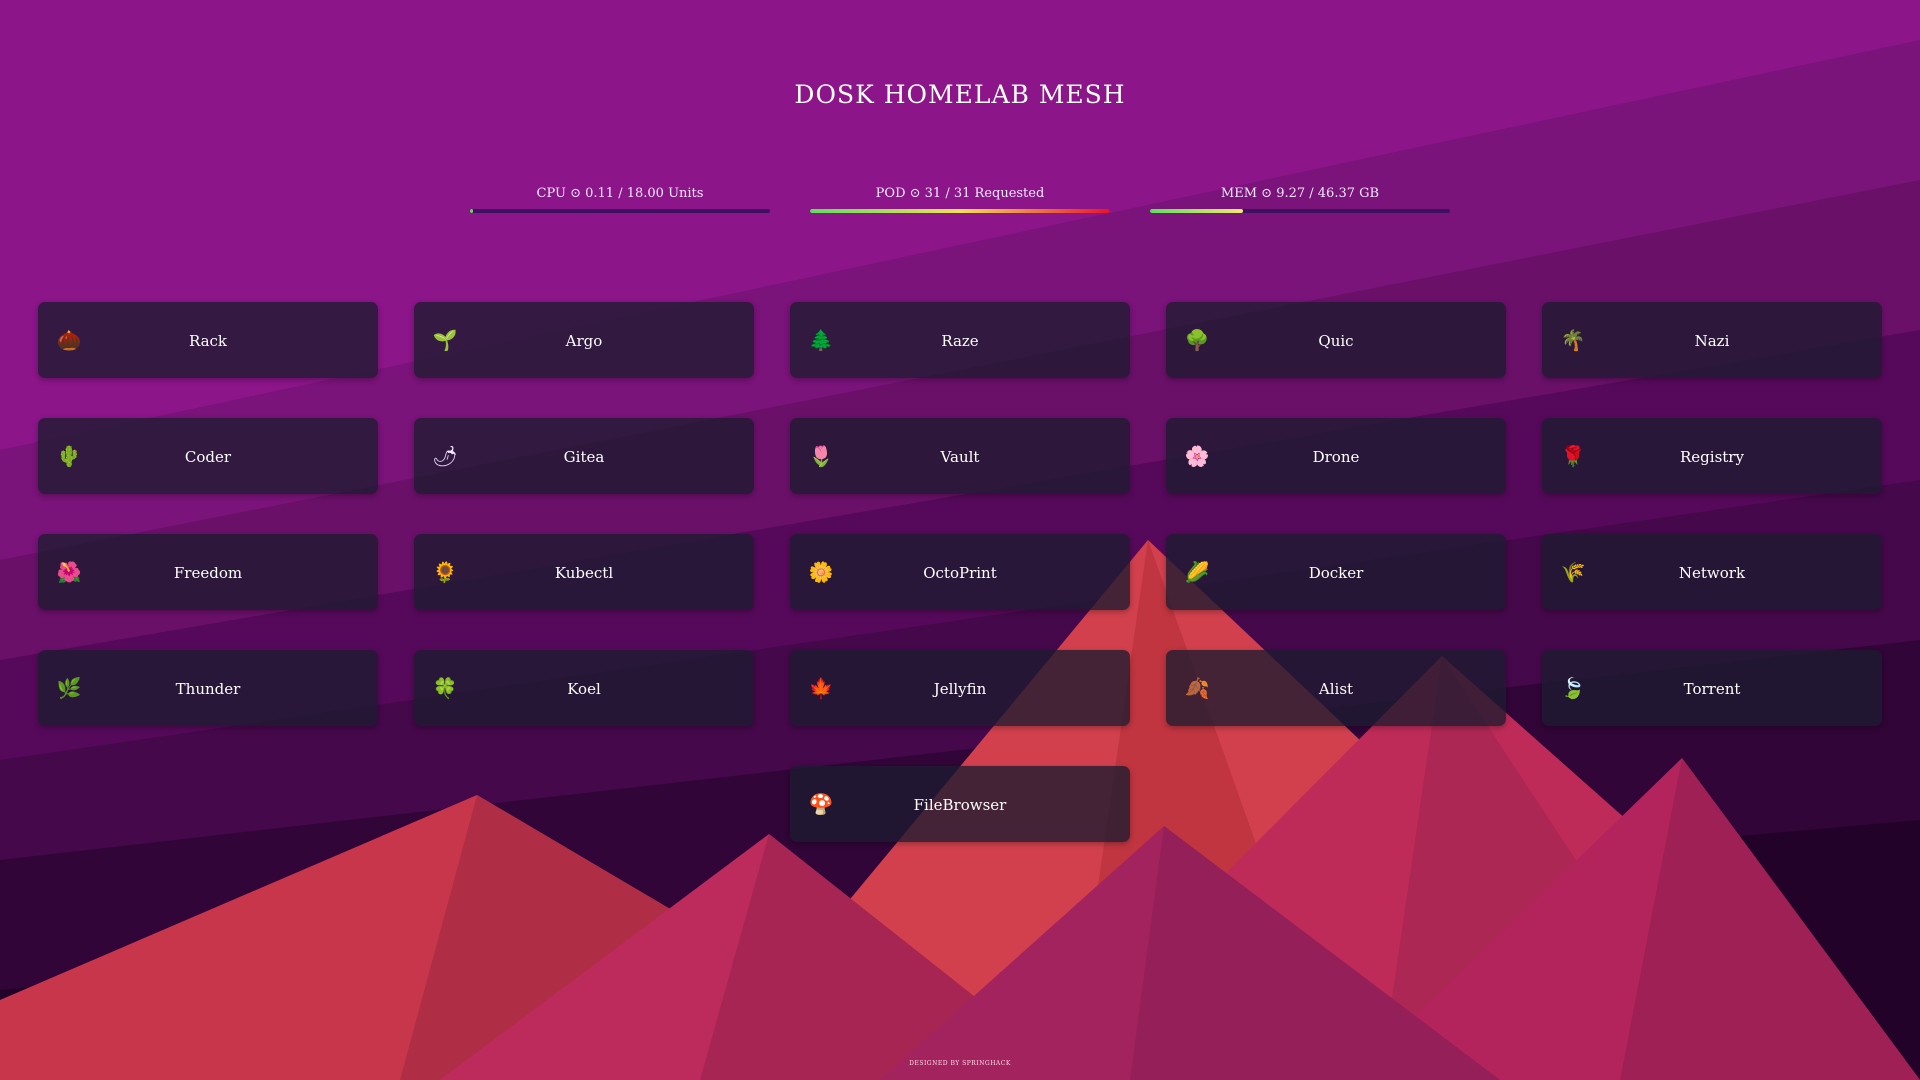  I want to click on pod-stat-label: POD ⊙ 31 / 31 Requested, so click(960, 193).